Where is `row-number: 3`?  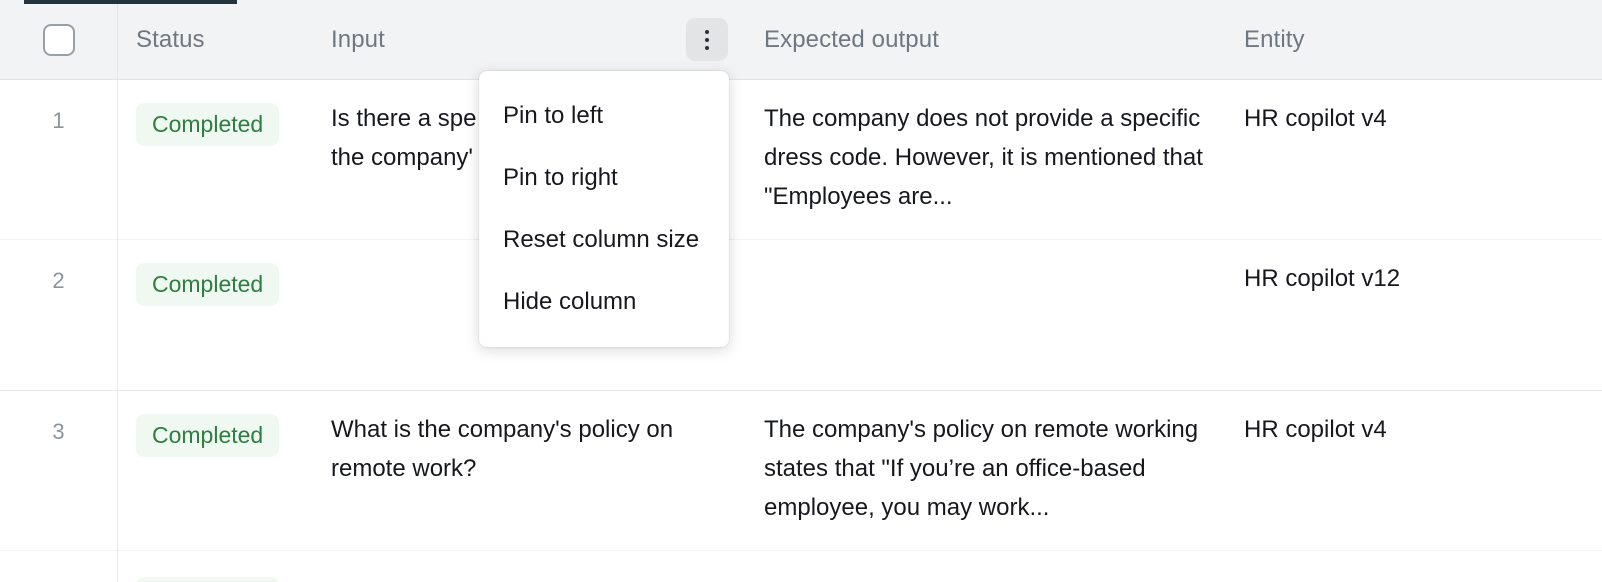
row-number: 3 is located at coordinates (58, 431).